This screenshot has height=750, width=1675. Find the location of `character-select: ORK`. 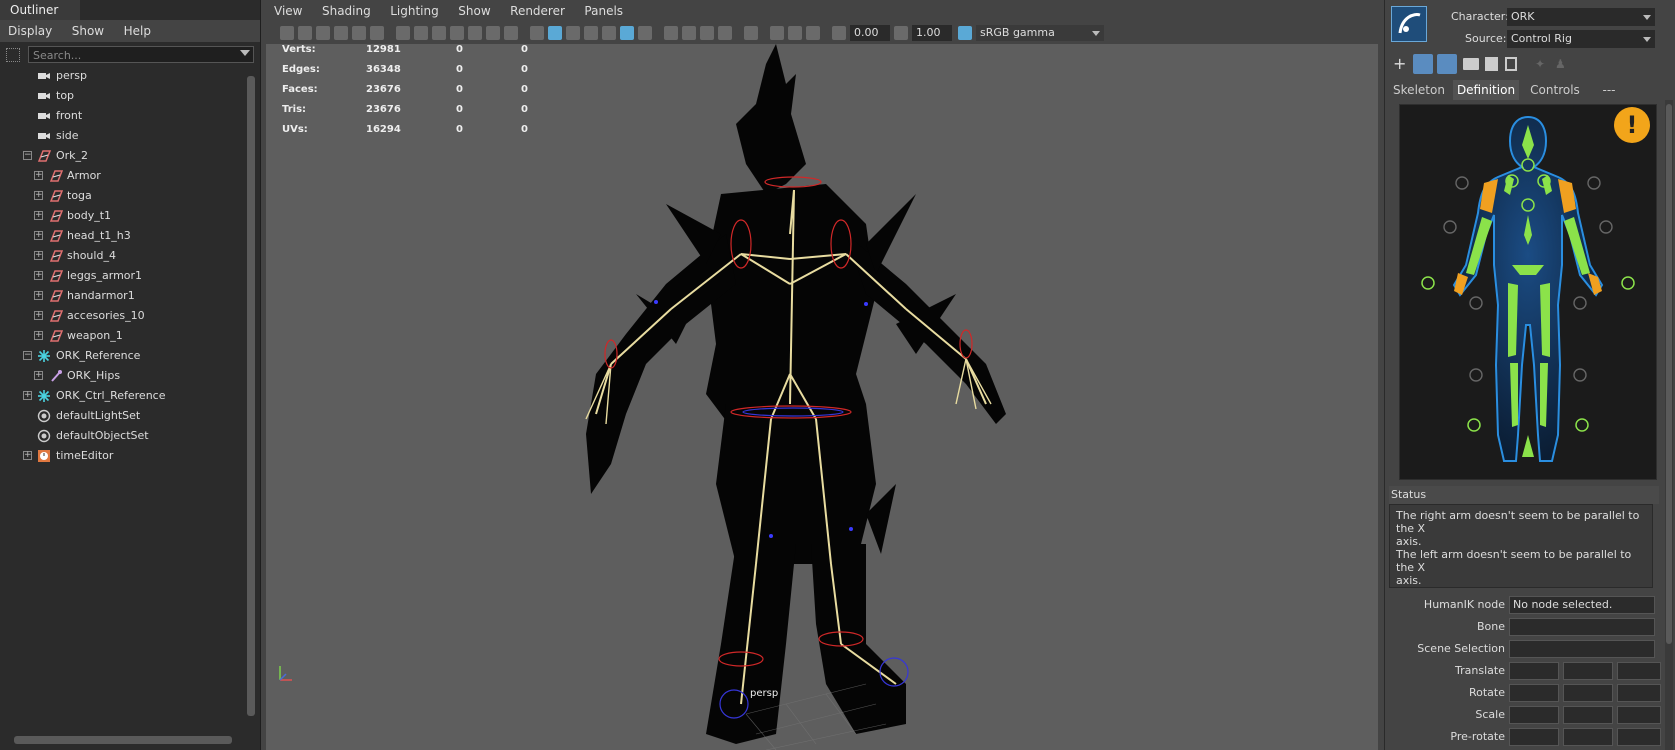

character-select: ORK is located at coordinates (1581, 17).